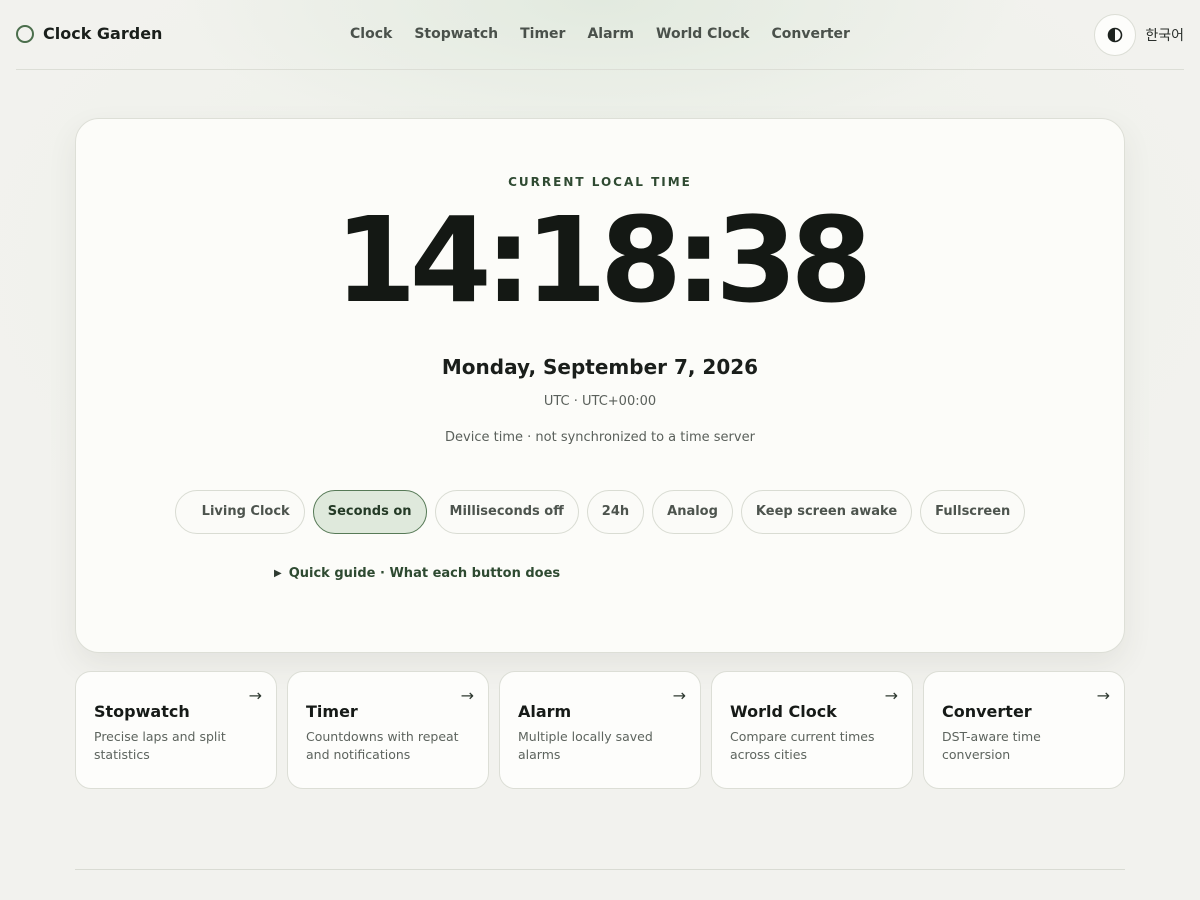 The width and height of the screenshot is (1200, 900). Describe the element at coordinates (371, 34) in the screenshot. I see `nav-clock: Clock` at that location.